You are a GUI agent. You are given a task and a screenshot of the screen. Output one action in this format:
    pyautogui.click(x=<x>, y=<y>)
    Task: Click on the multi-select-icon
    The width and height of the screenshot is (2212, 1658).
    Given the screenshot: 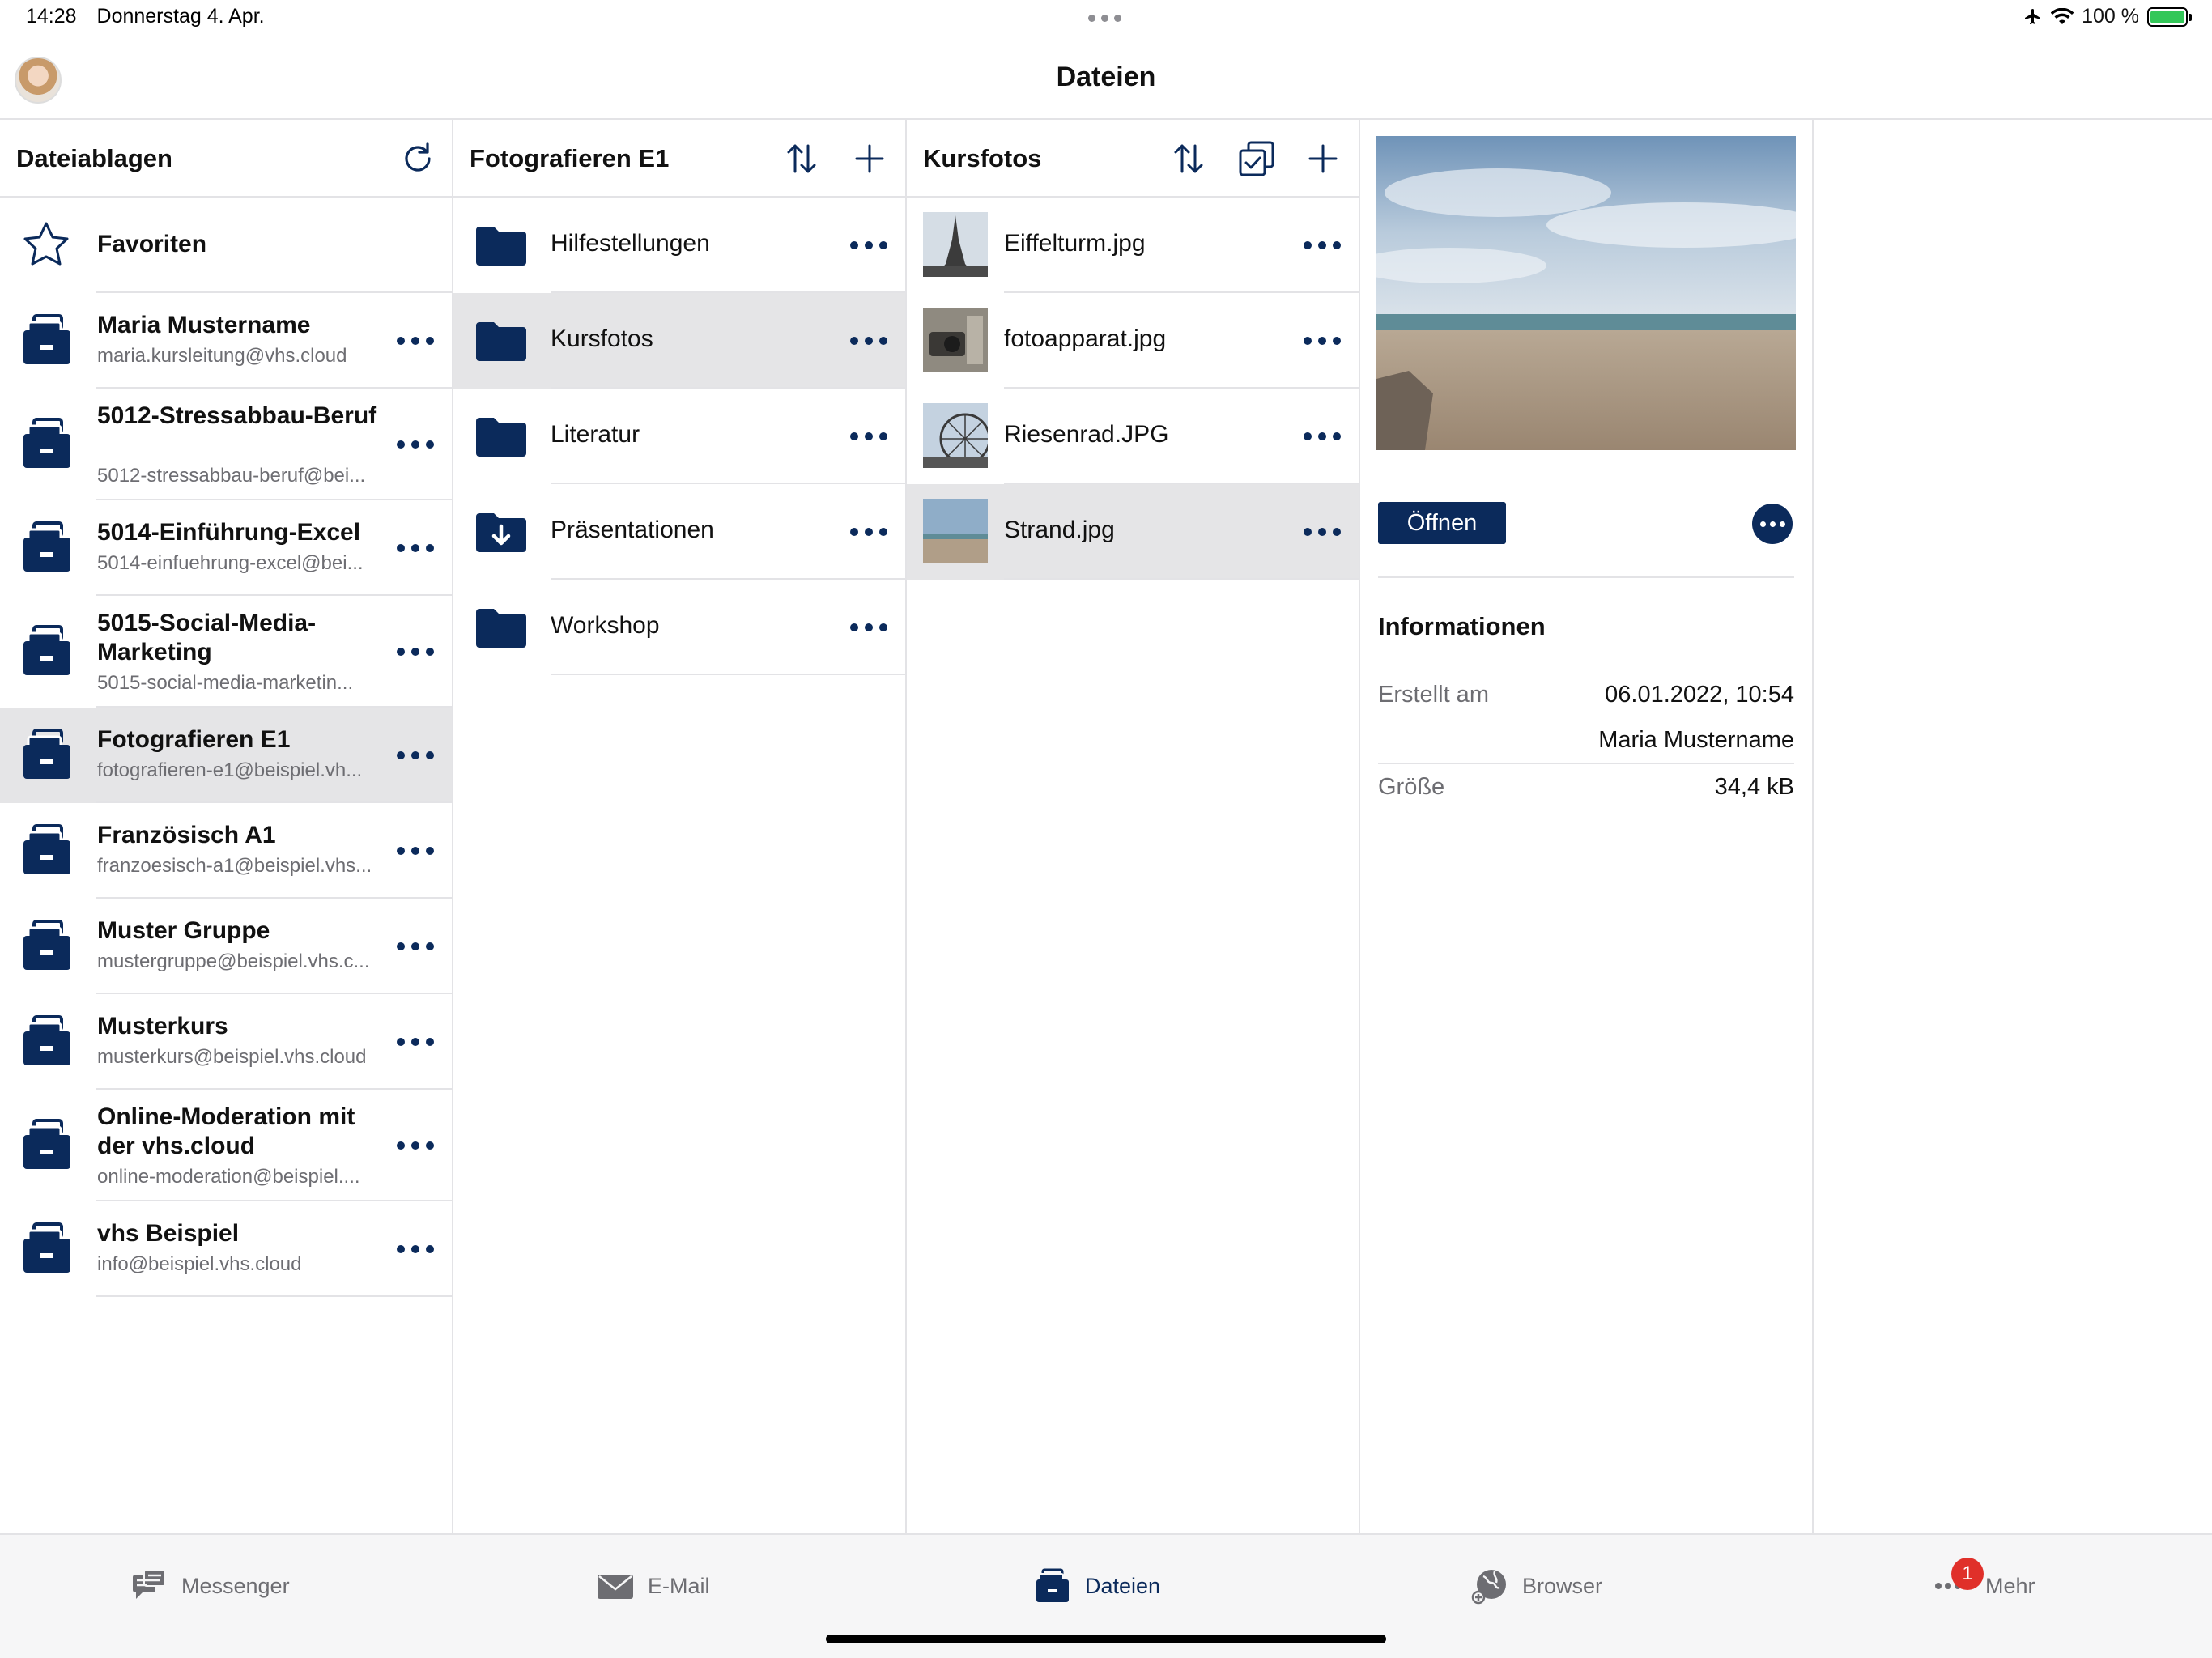 What is the action you would take?
    pyautogui.click(x=1256, y=158)
    